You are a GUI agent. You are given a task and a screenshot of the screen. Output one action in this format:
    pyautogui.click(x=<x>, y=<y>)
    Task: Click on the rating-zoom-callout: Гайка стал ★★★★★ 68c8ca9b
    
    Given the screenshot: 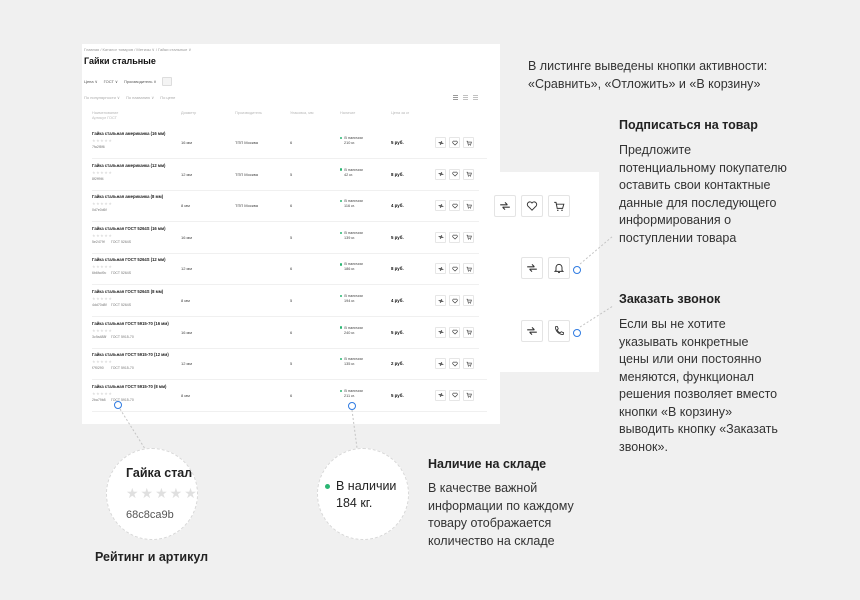 What is the action you would take?
    pyautogui.click(x=152, y=494)
    